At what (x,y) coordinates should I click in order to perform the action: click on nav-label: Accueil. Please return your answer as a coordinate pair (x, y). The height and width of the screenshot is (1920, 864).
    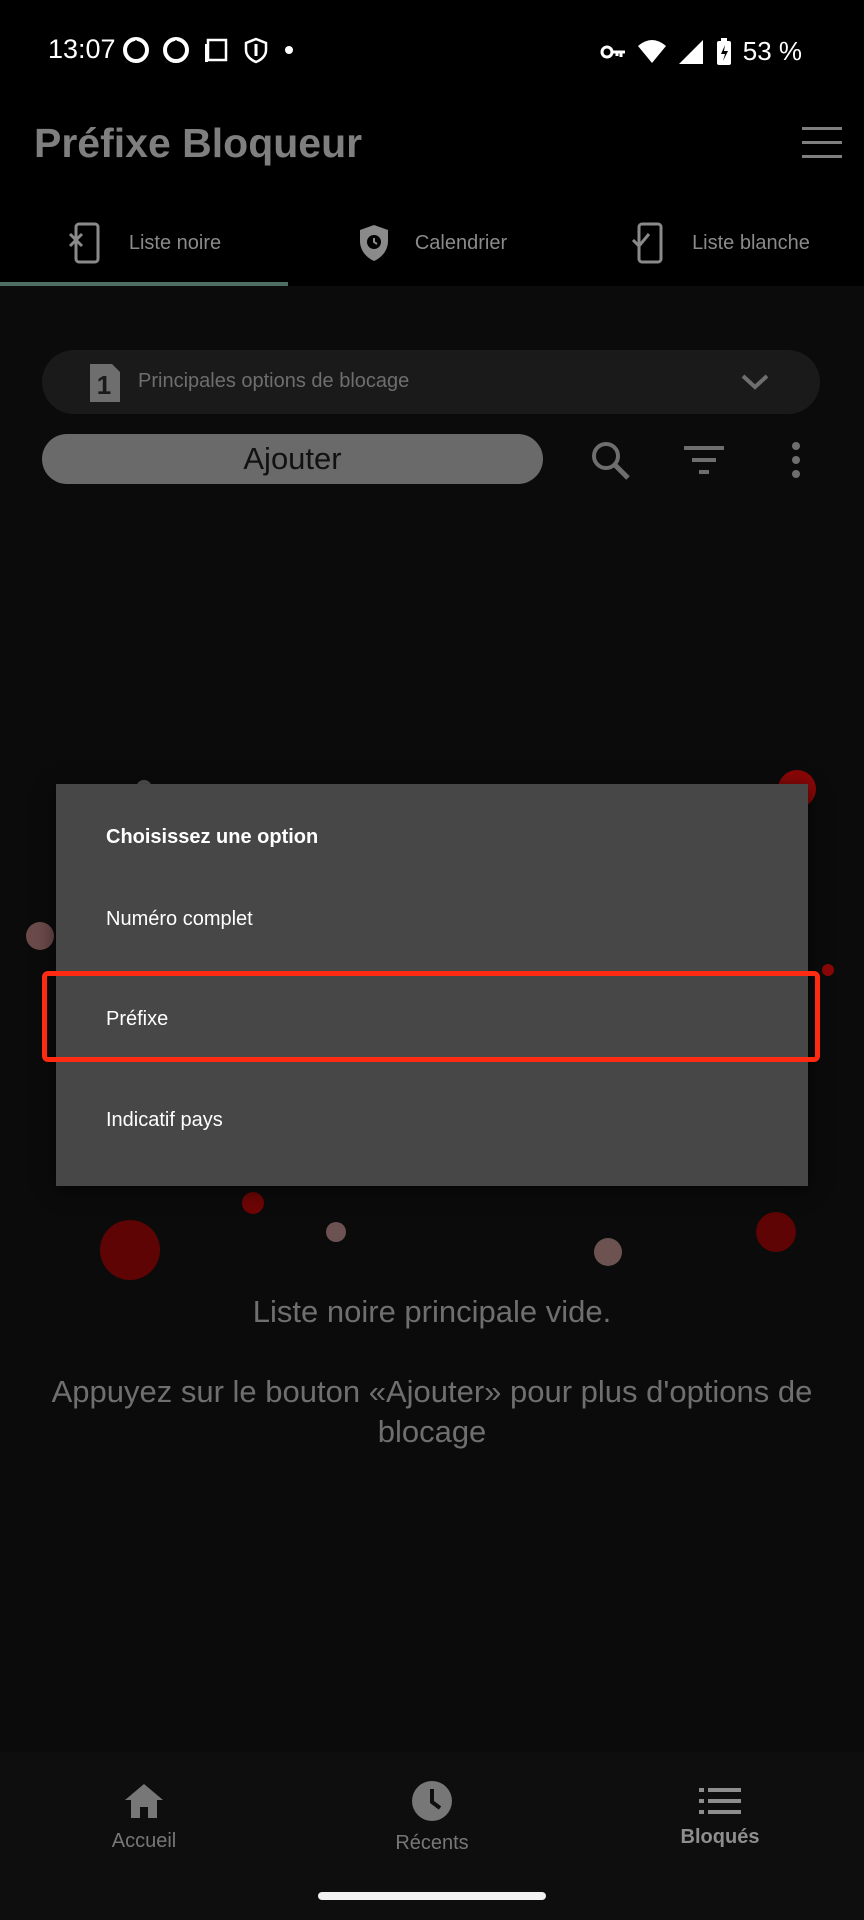
    Looking at the image, I should click on (144, 1840).